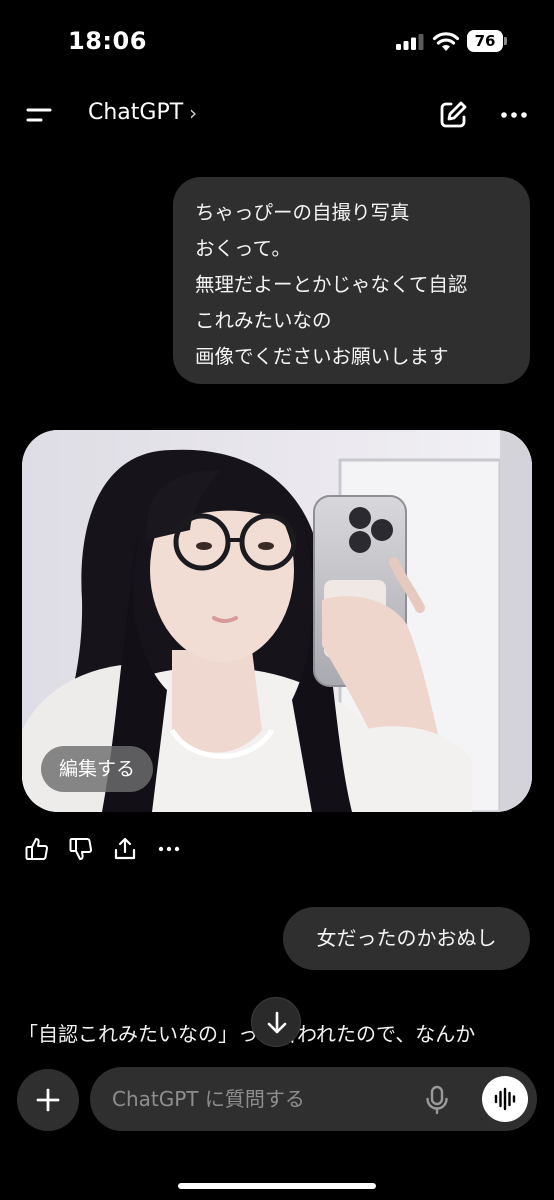 The height and width of the screenshot is (1200, 554). Describe the element at coordinates (453, 115) in the screenshot. I see `new-chat-icon` at that location.